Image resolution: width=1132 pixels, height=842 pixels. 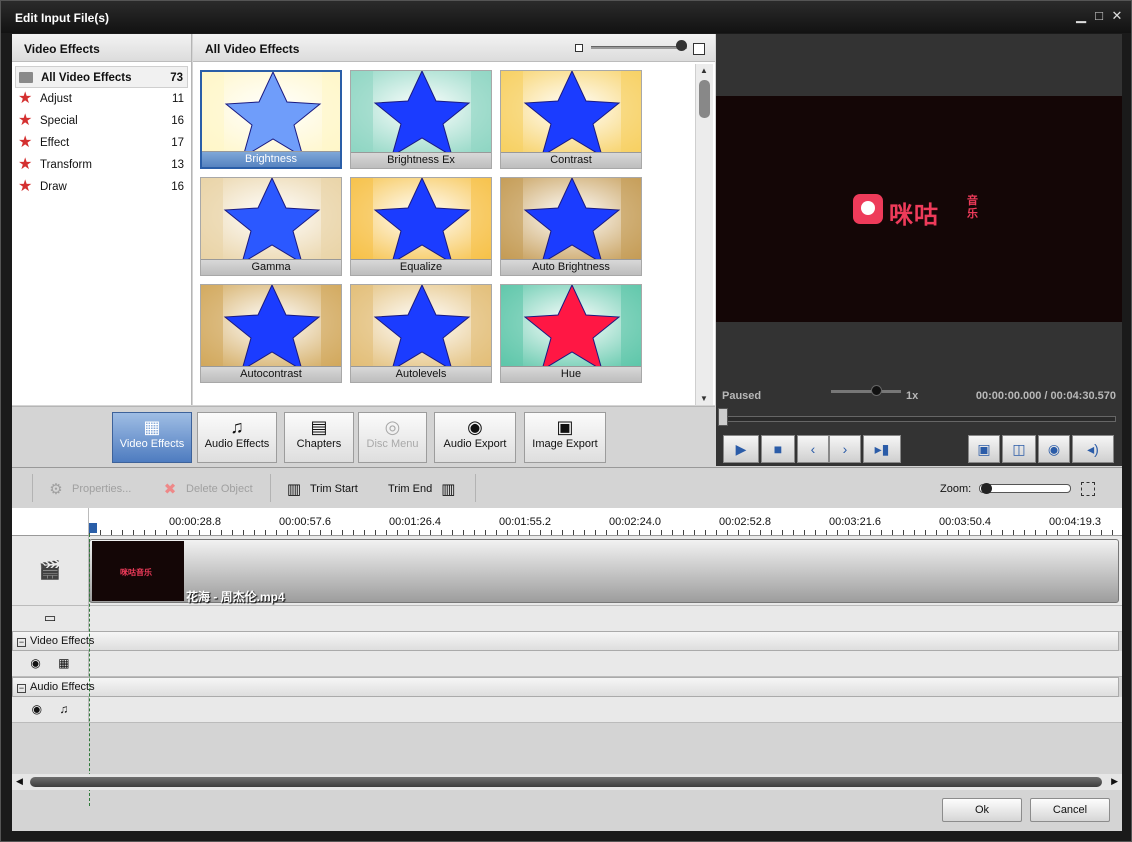 What do you see at coordinates (639, 47) in the screenshot?
I see `thumbnail-size-slider` at bounding box center [639, 47].